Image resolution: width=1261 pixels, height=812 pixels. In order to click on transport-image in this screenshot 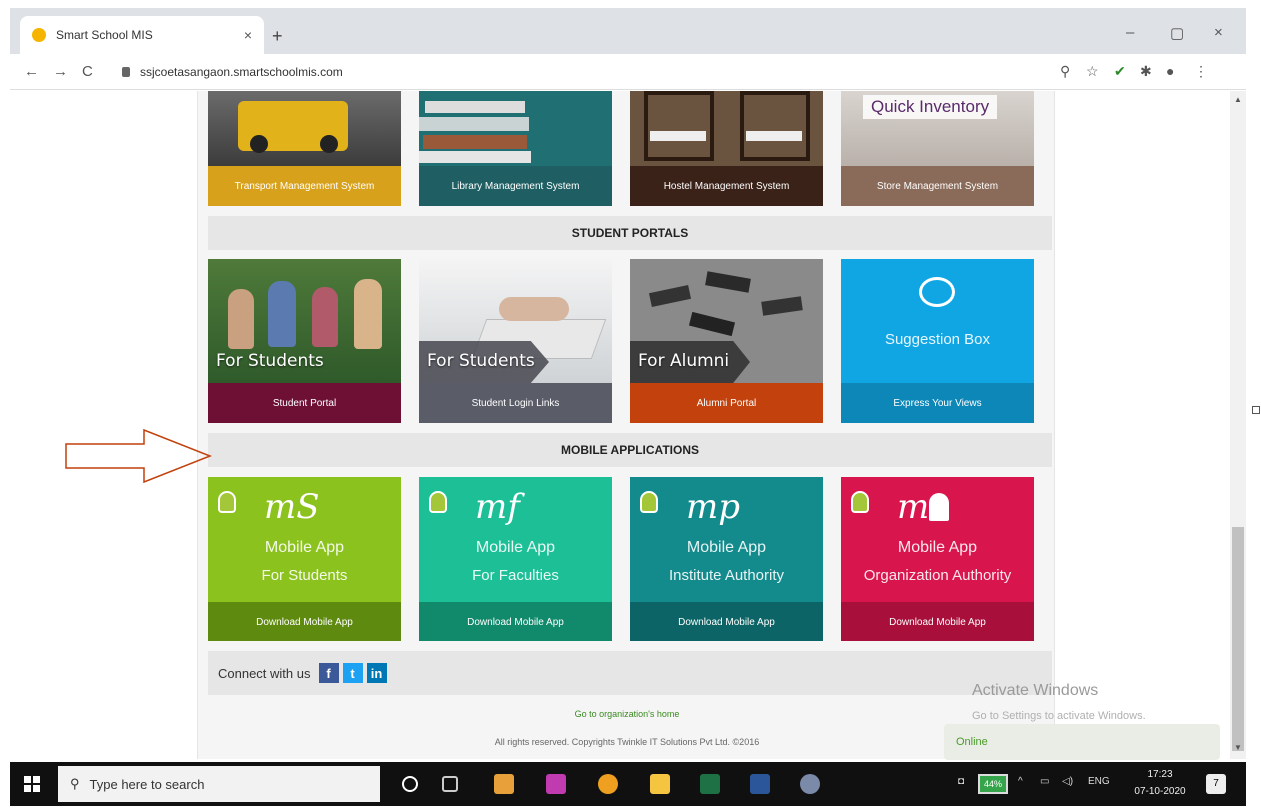, I will do `click(304, 128)`.